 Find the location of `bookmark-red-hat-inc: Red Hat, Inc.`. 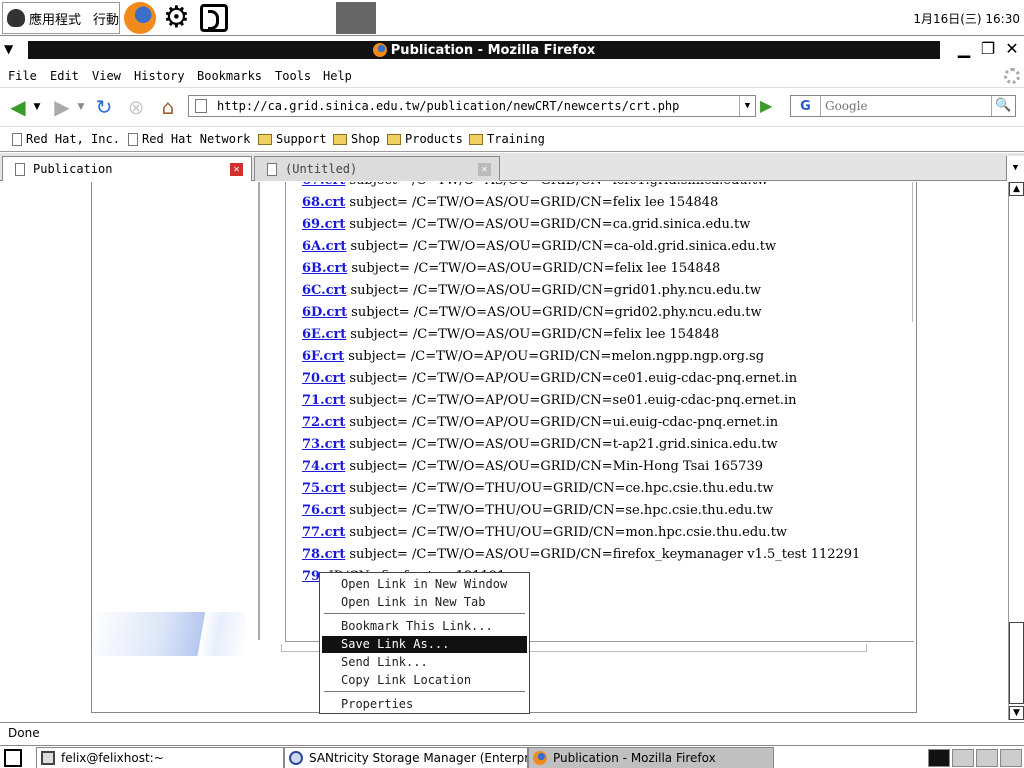

bookmark-red-hat-inc: Red Hat, Inc. is located at coordinates (66, 139).